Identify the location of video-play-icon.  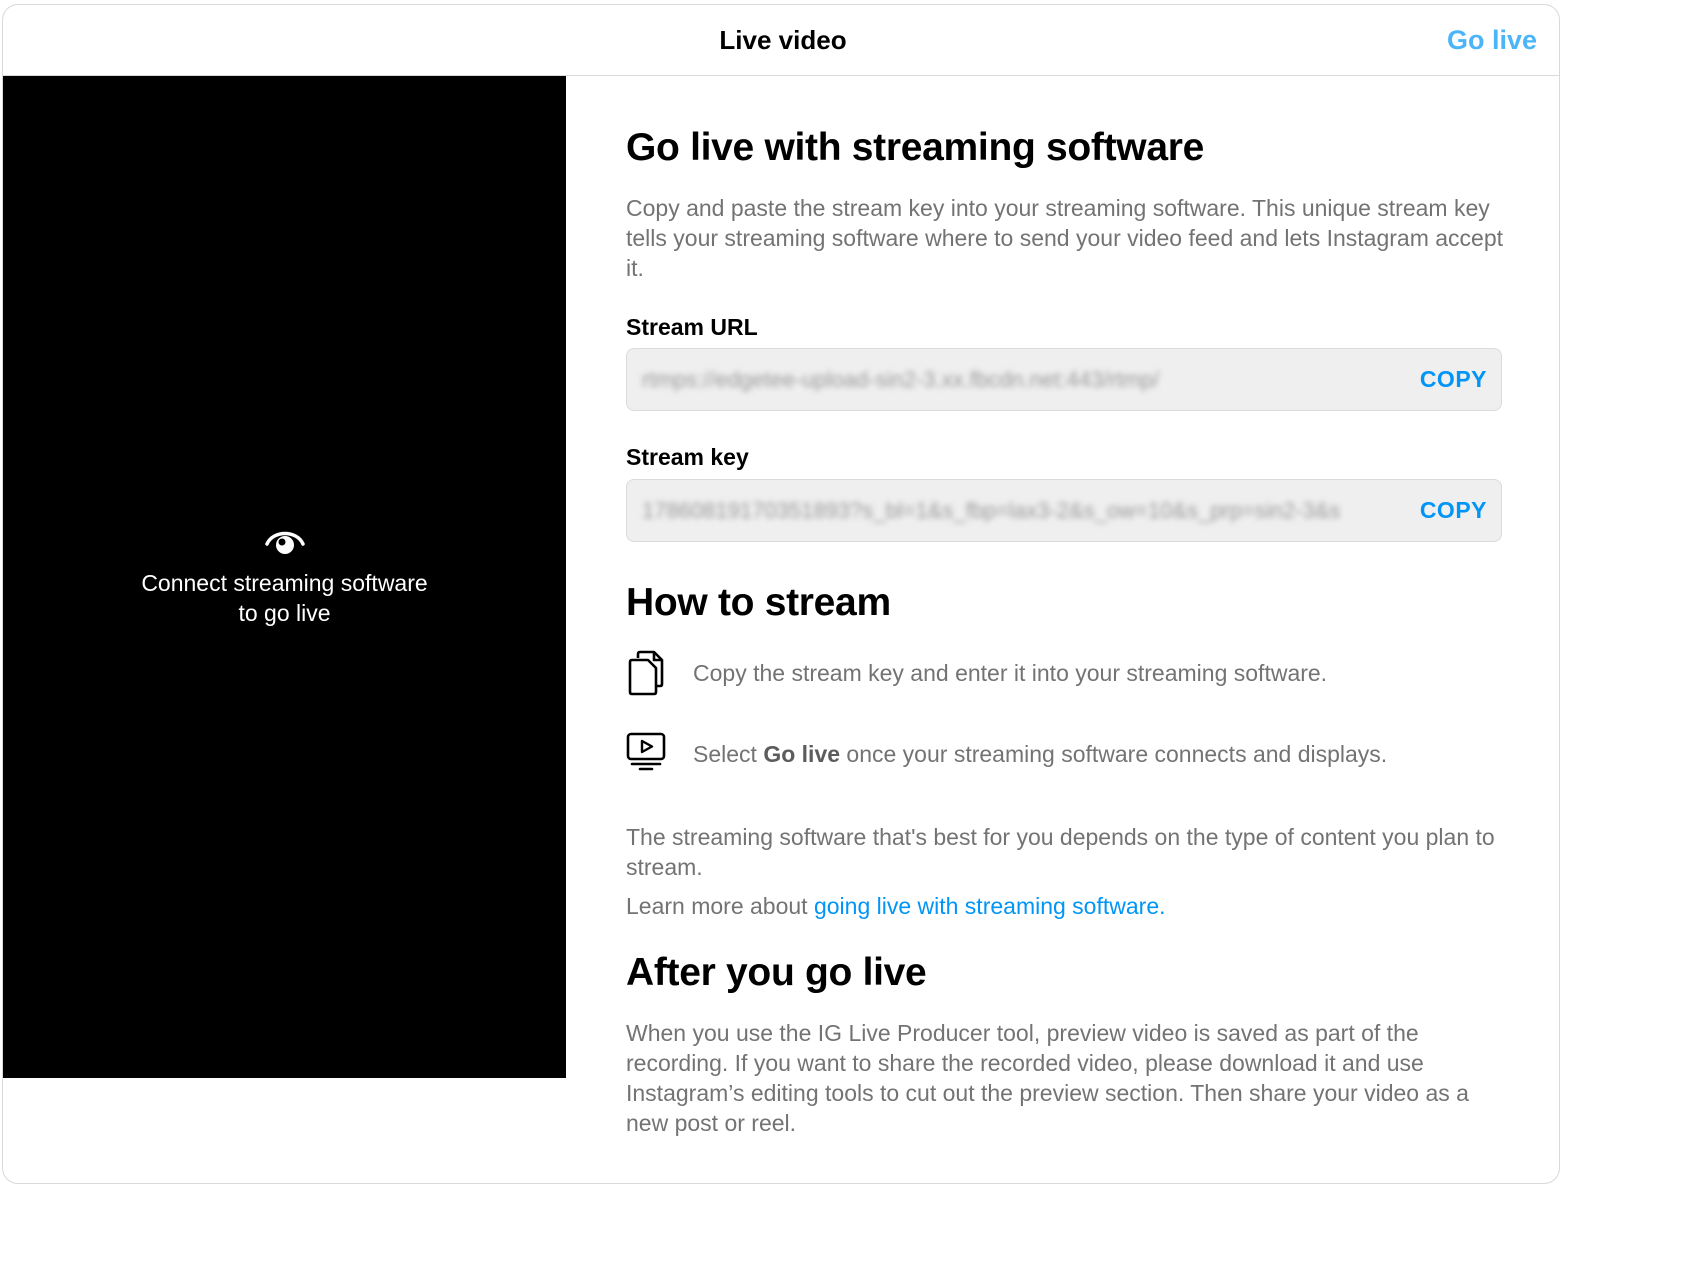
(646, 751).